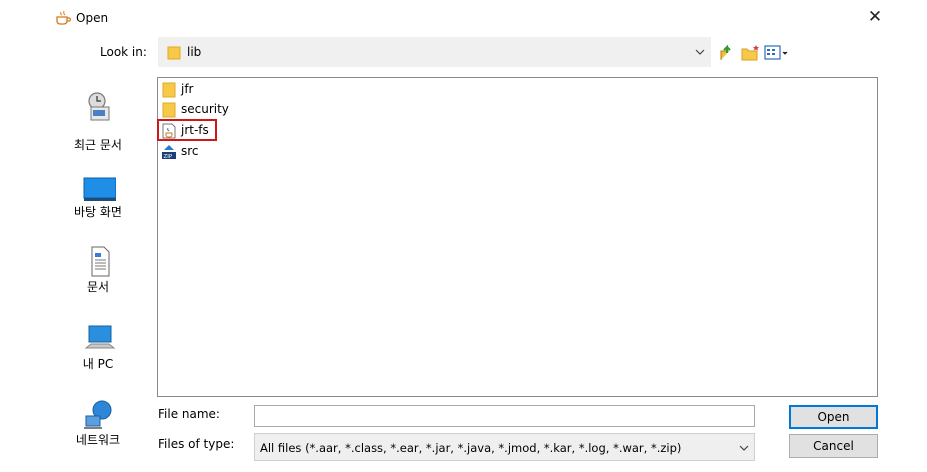  Describe the element at coordinates (92, 18) in the screenshot. I see `window-title: Open` at that location.